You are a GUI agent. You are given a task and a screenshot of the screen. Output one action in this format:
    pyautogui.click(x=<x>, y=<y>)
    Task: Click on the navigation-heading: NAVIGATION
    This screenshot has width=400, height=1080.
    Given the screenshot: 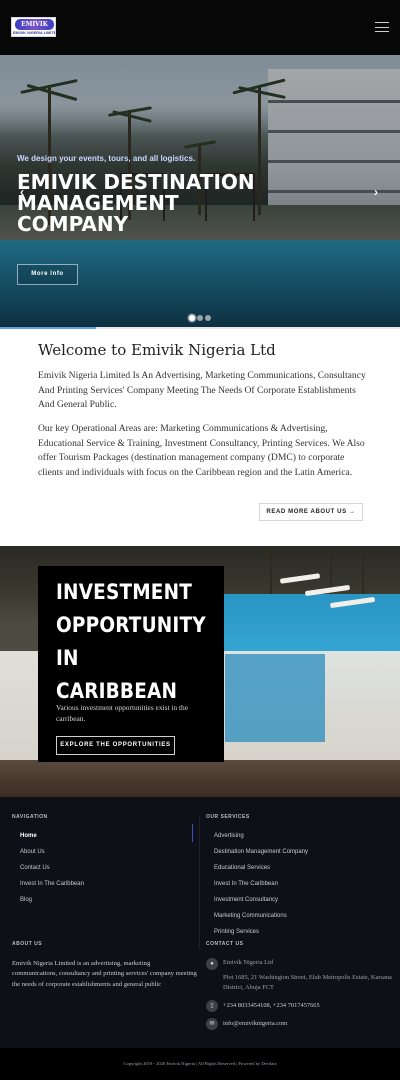 What is the action you would take?
    pyautogui.click(x=30, y=817)
    